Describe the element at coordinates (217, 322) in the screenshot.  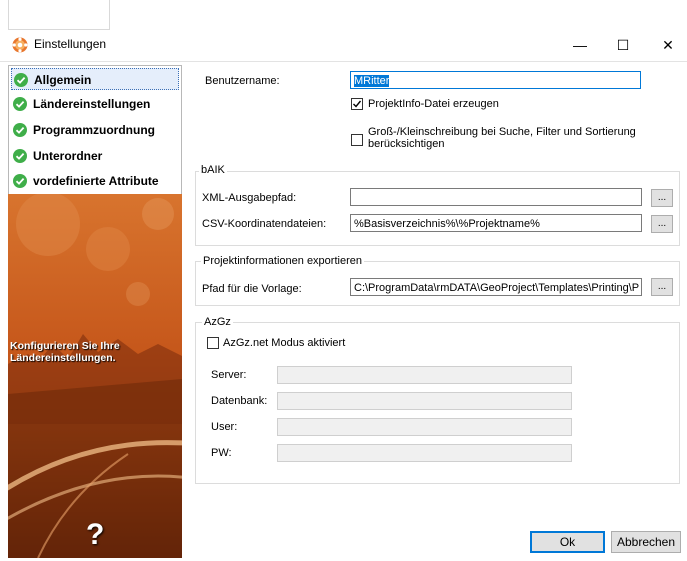
I see `azgz-group-title: AzGz` at that location.